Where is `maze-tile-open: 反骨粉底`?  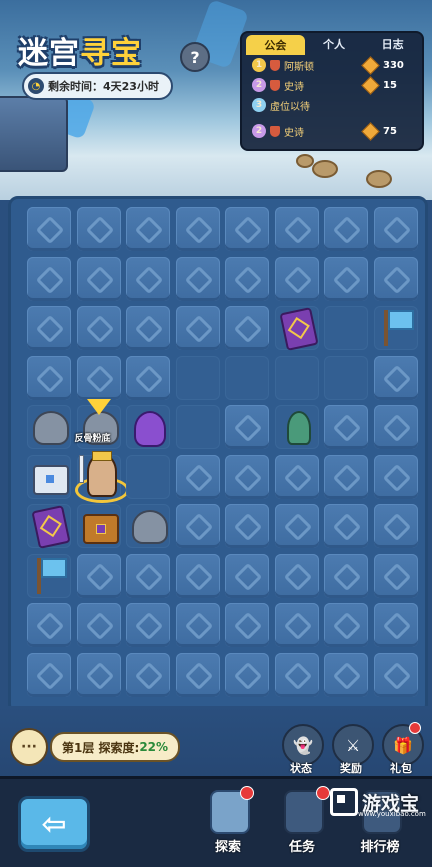 maze-tile-open: 反骨粉底 is located at coordinates (98, 424).